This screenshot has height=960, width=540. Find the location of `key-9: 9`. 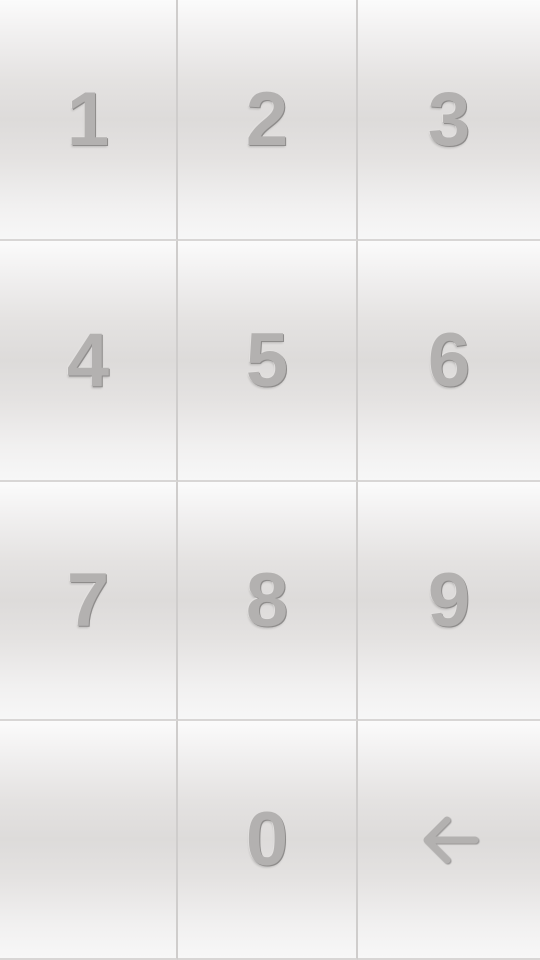

key-9: 9 is located at coordinates (449, 601).